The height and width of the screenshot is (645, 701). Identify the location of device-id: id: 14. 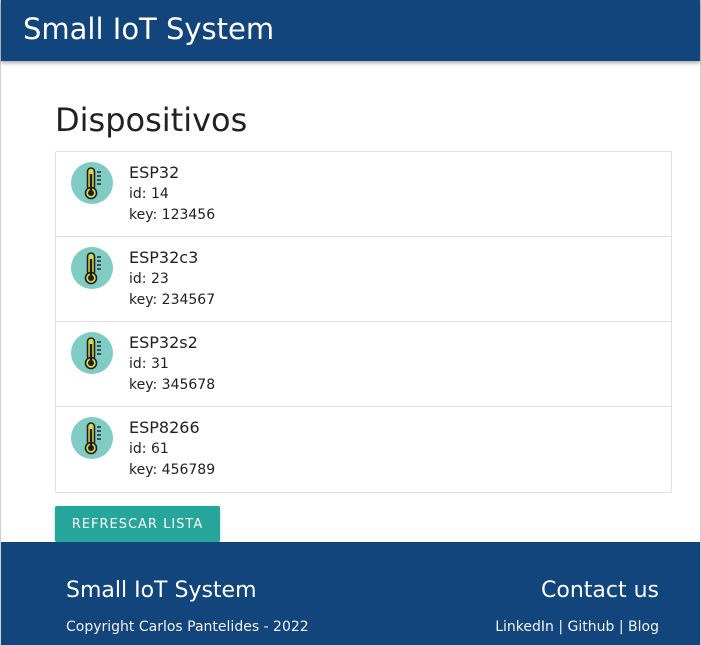
(149, 194).